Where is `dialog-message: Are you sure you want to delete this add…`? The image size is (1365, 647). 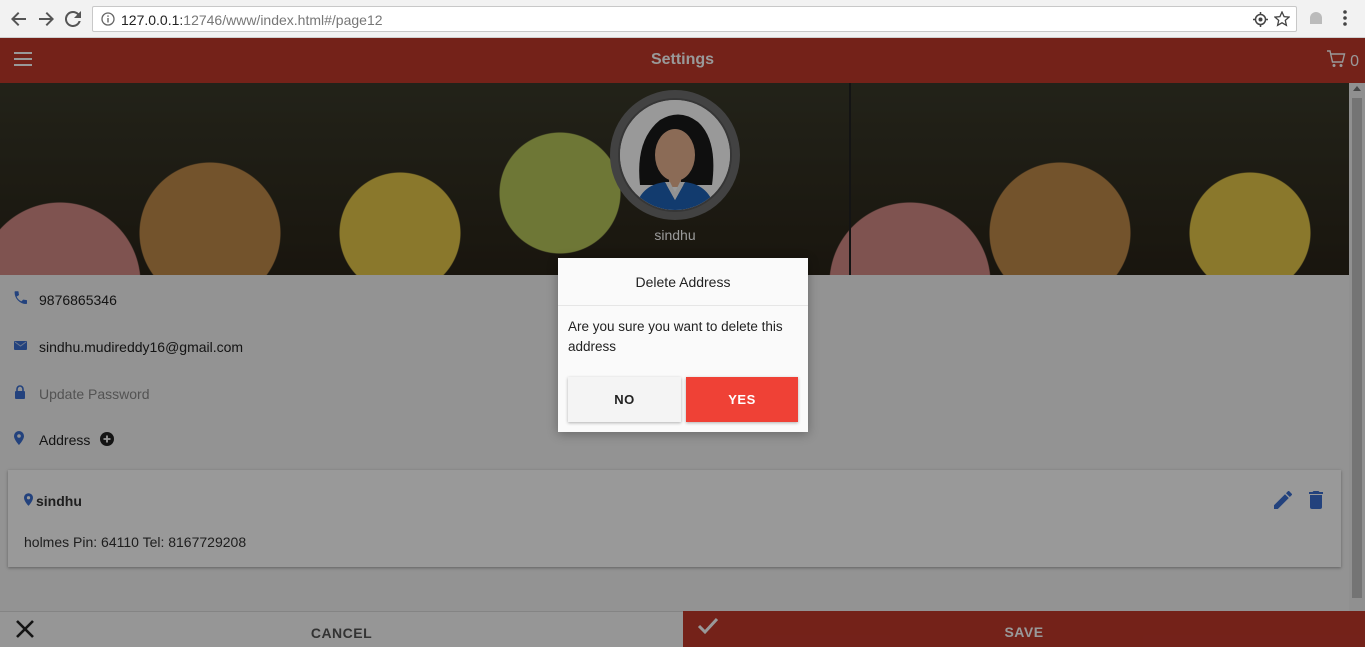 dialog-message: Are you sure you want to delete this add… is located at coordinates (675, 336).